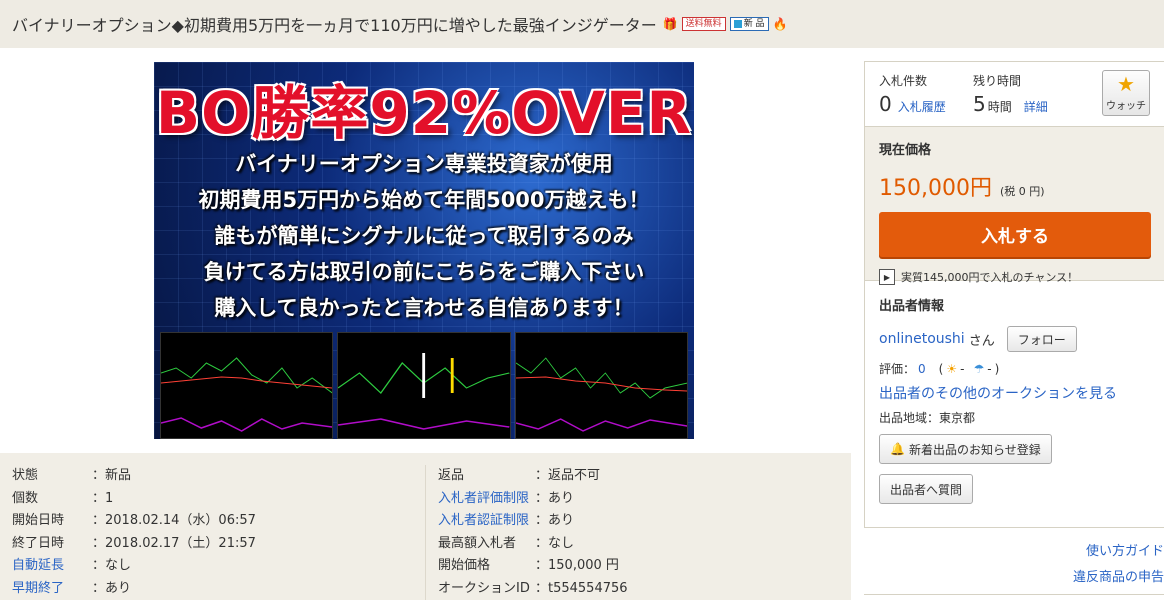 The height and width of the screenshot is (600, 1164). What do you see at coordinates (981, 341) in the screenshot?
I see `seller-honorific: さん` at bounding box center [981, 341].